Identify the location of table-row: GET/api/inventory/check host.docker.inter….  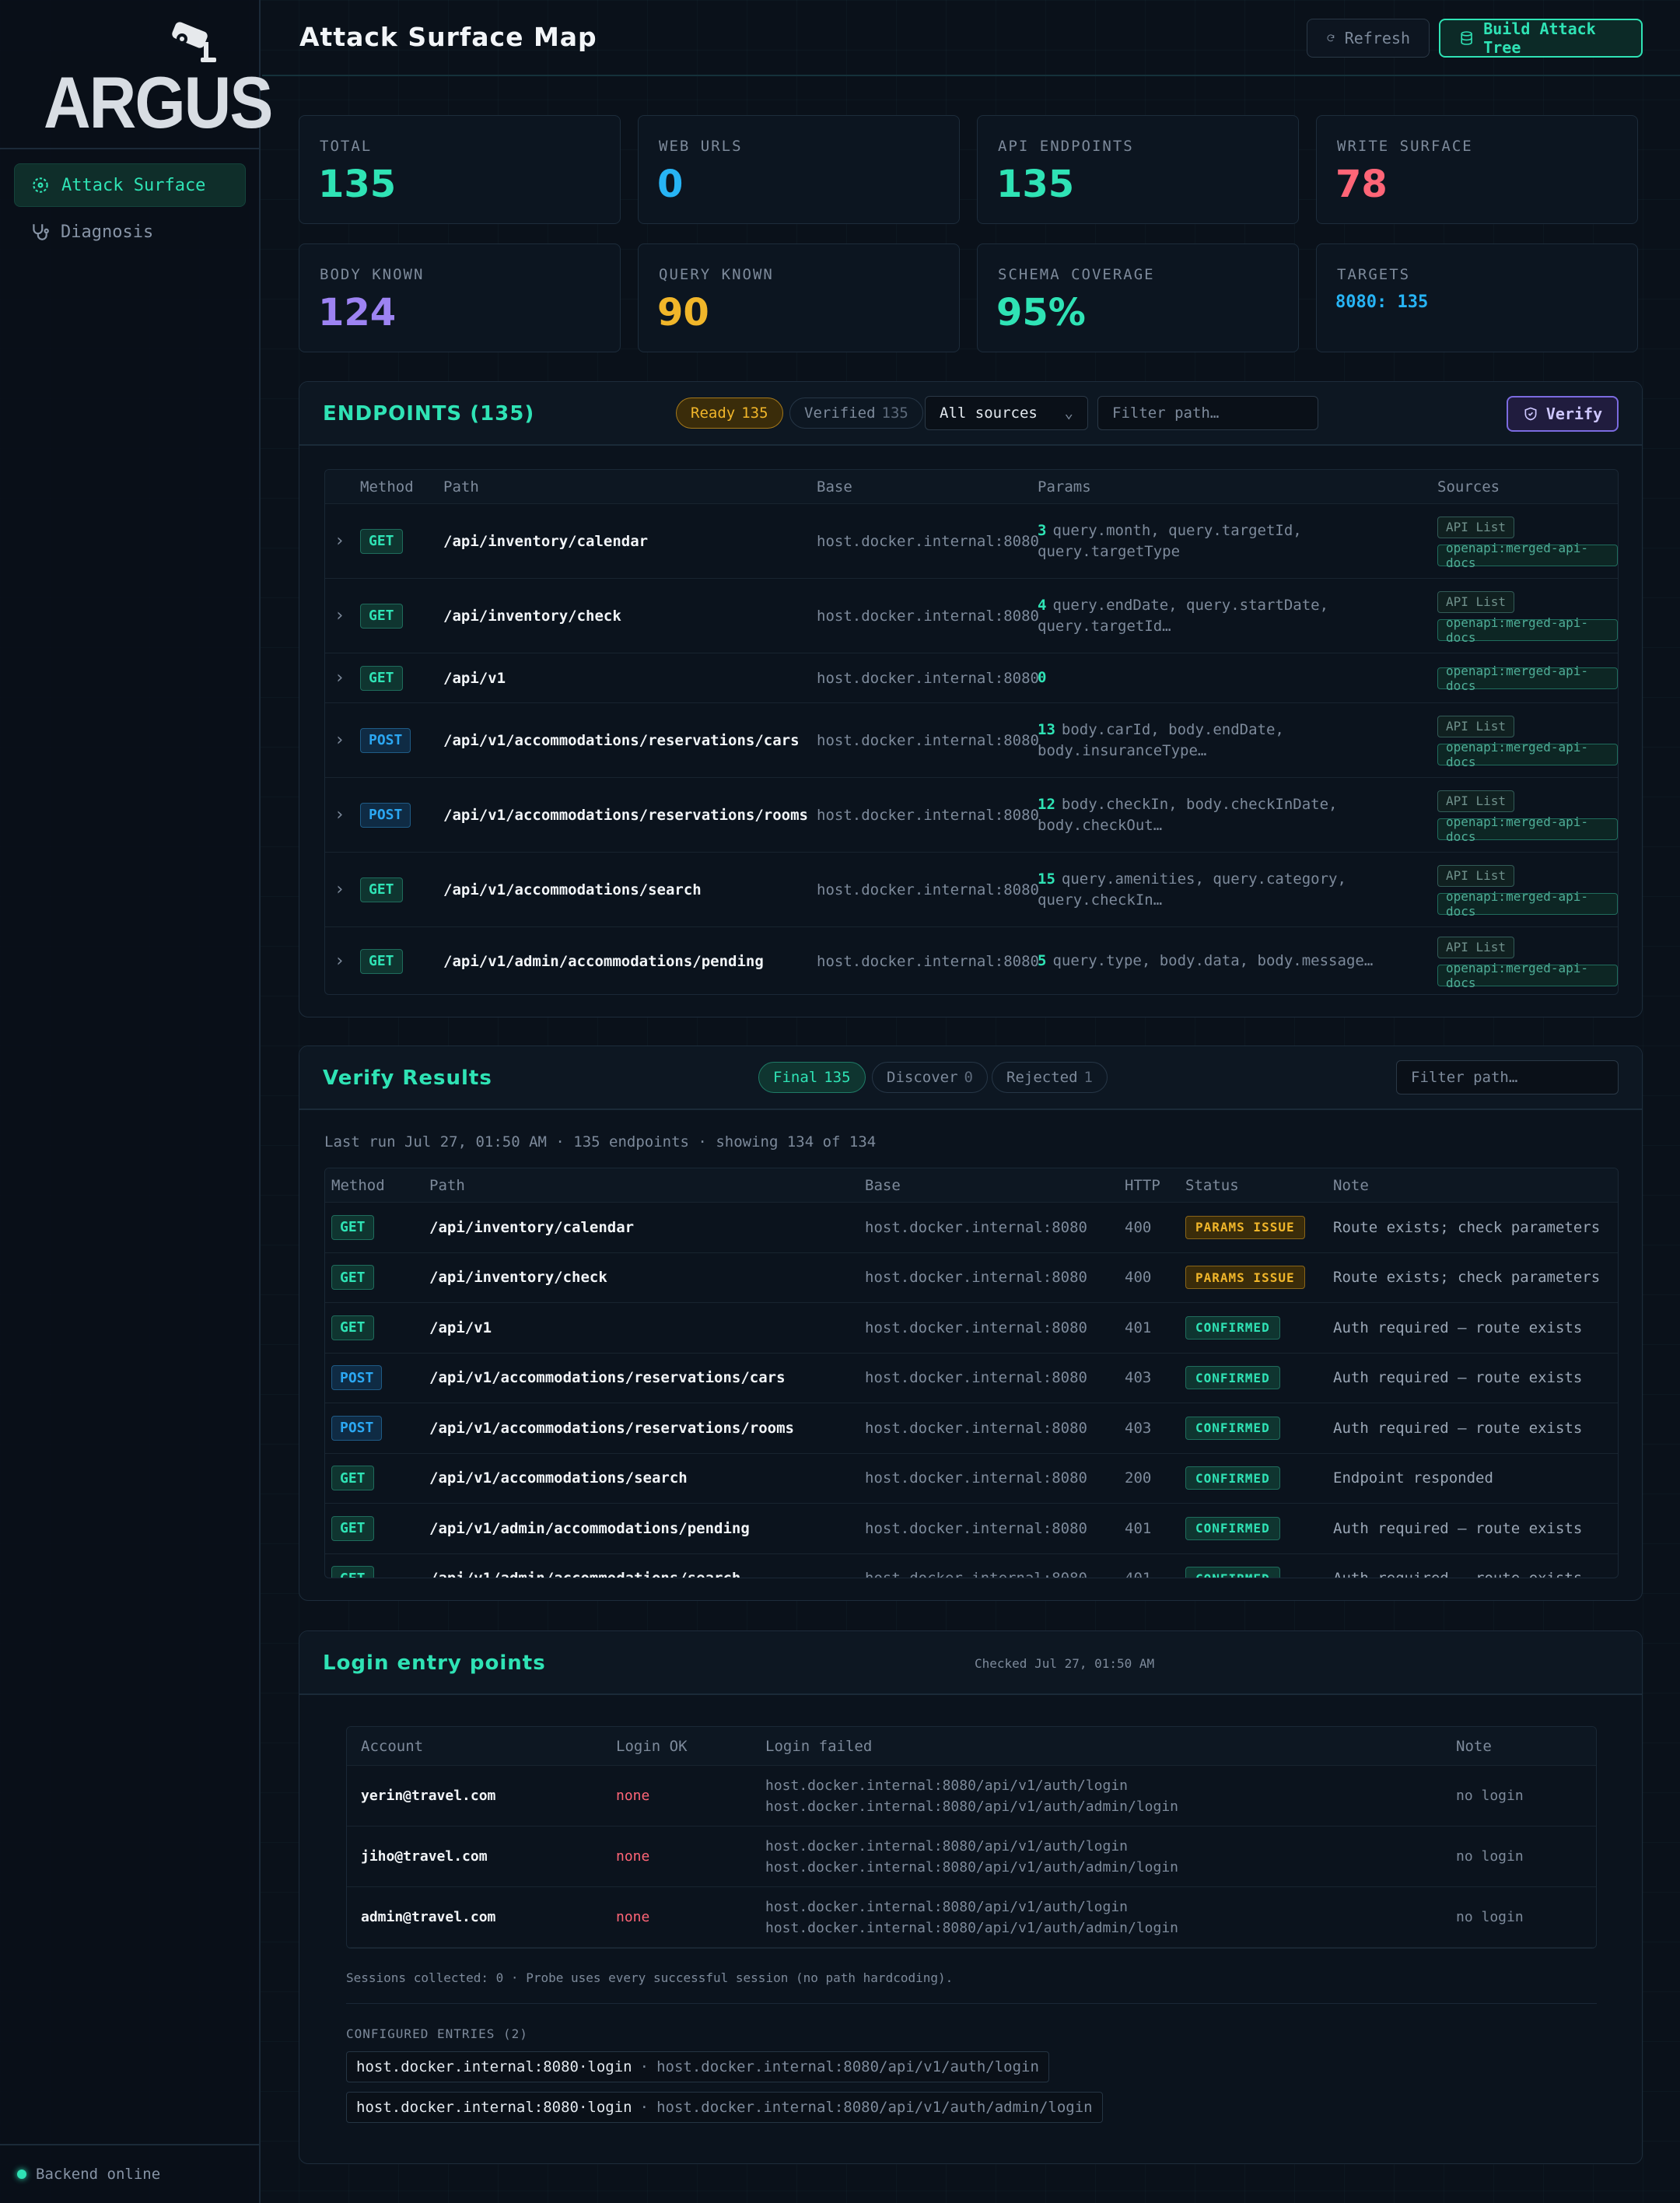
(972, 1278).